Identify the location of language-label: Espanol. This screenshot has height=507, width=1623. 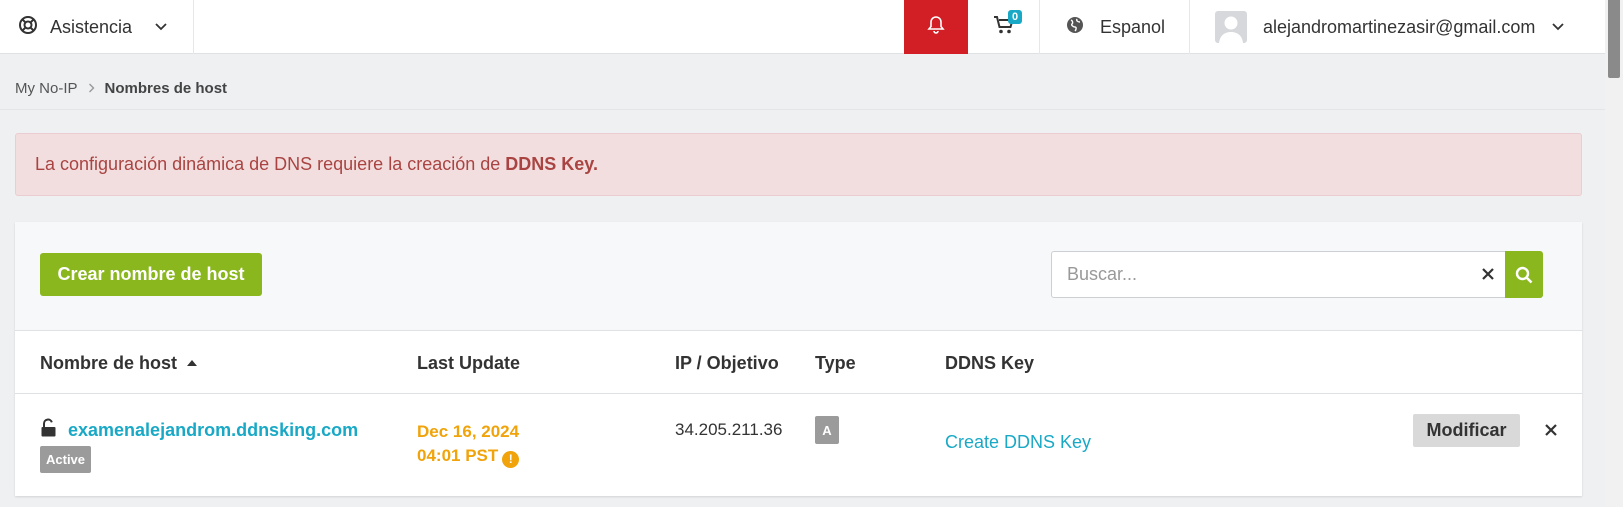
(1133, 26).